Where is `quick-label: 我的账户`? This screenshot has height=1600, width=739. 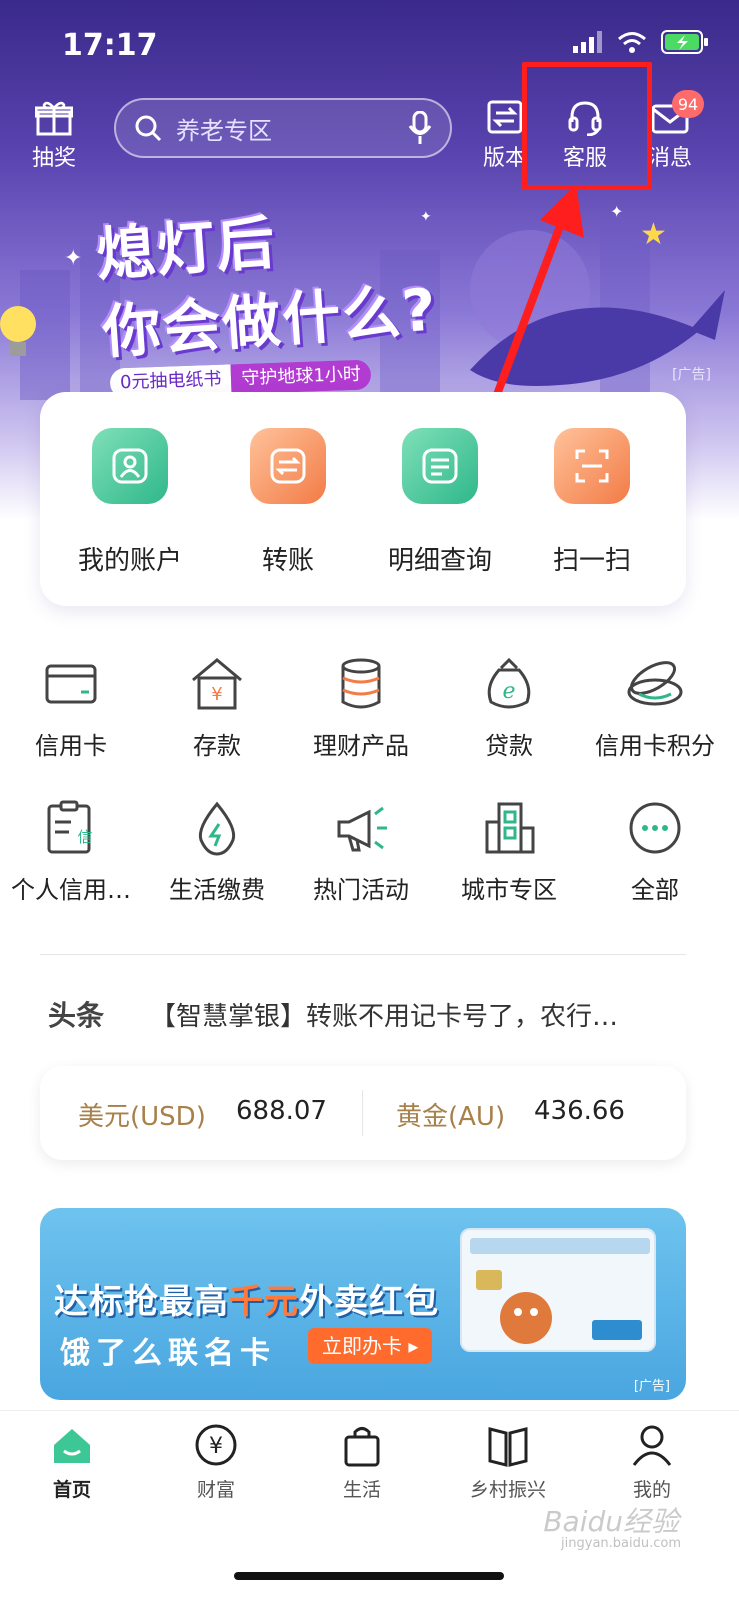 quick-label: 我的账户 is located at coordinates (129, 561).